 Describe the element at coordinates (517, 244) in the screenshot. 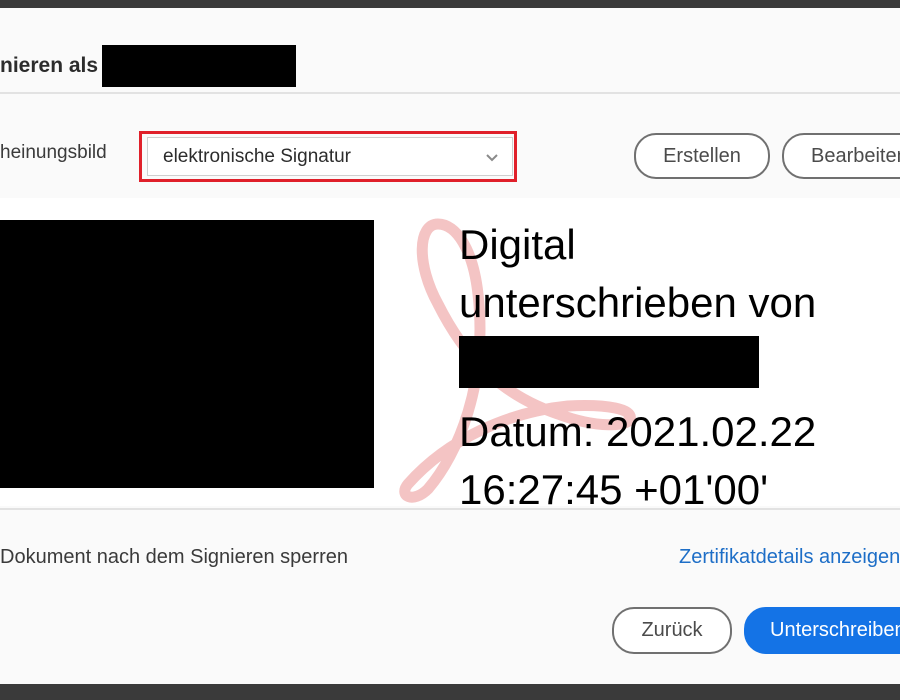

I see `signature-line-1: Digital` at that location.